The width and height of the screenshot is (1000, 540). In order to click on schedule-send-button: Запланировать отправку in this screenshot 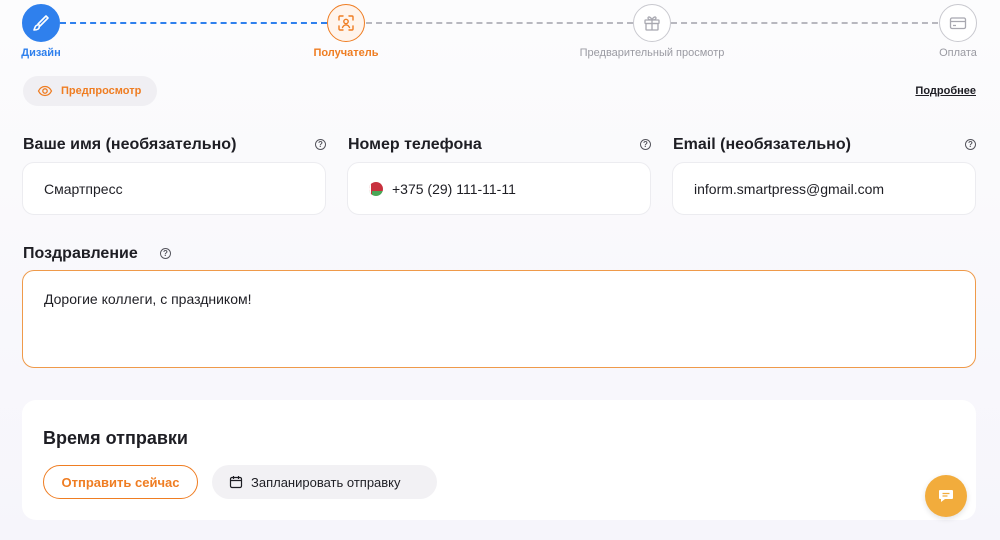, I will do `click(324, 482)`.